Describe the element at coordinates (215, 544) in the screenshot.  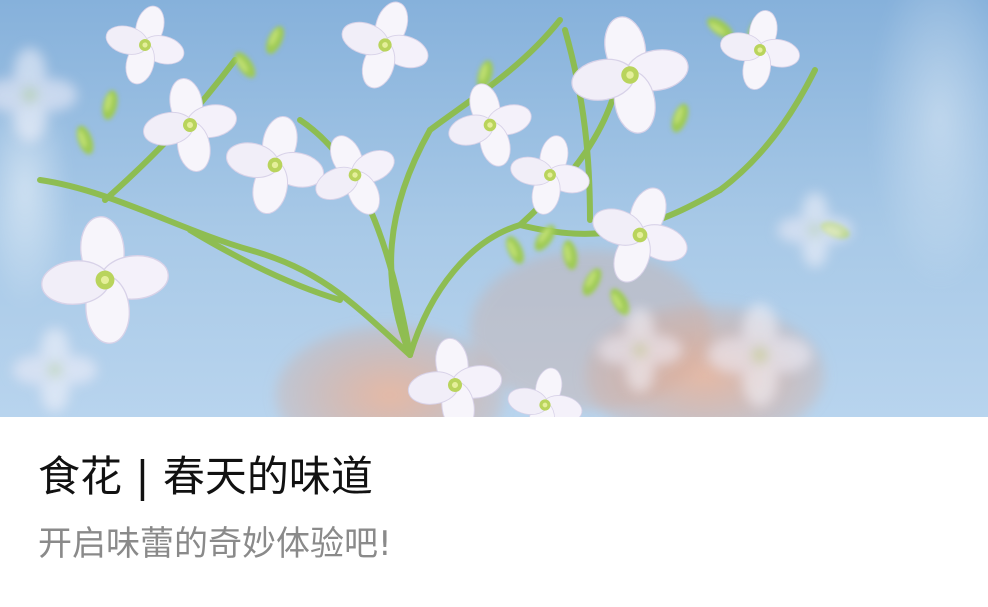
I see `article-subtitle: 开启味蕾的奇妙体验吧!` at that location.